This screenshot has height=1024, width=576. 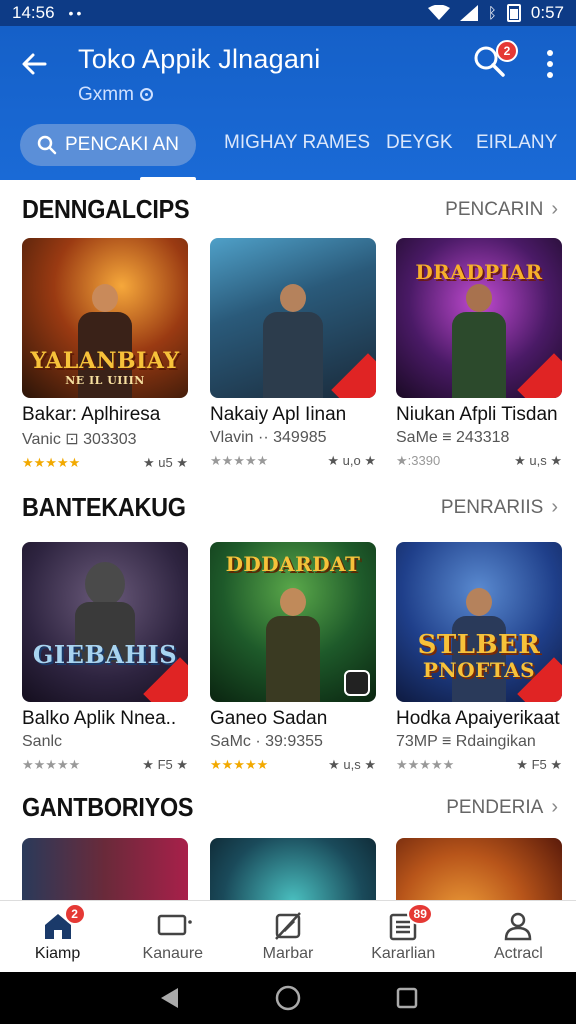 I want to click on system-home-button, so click(x=288, y=998).